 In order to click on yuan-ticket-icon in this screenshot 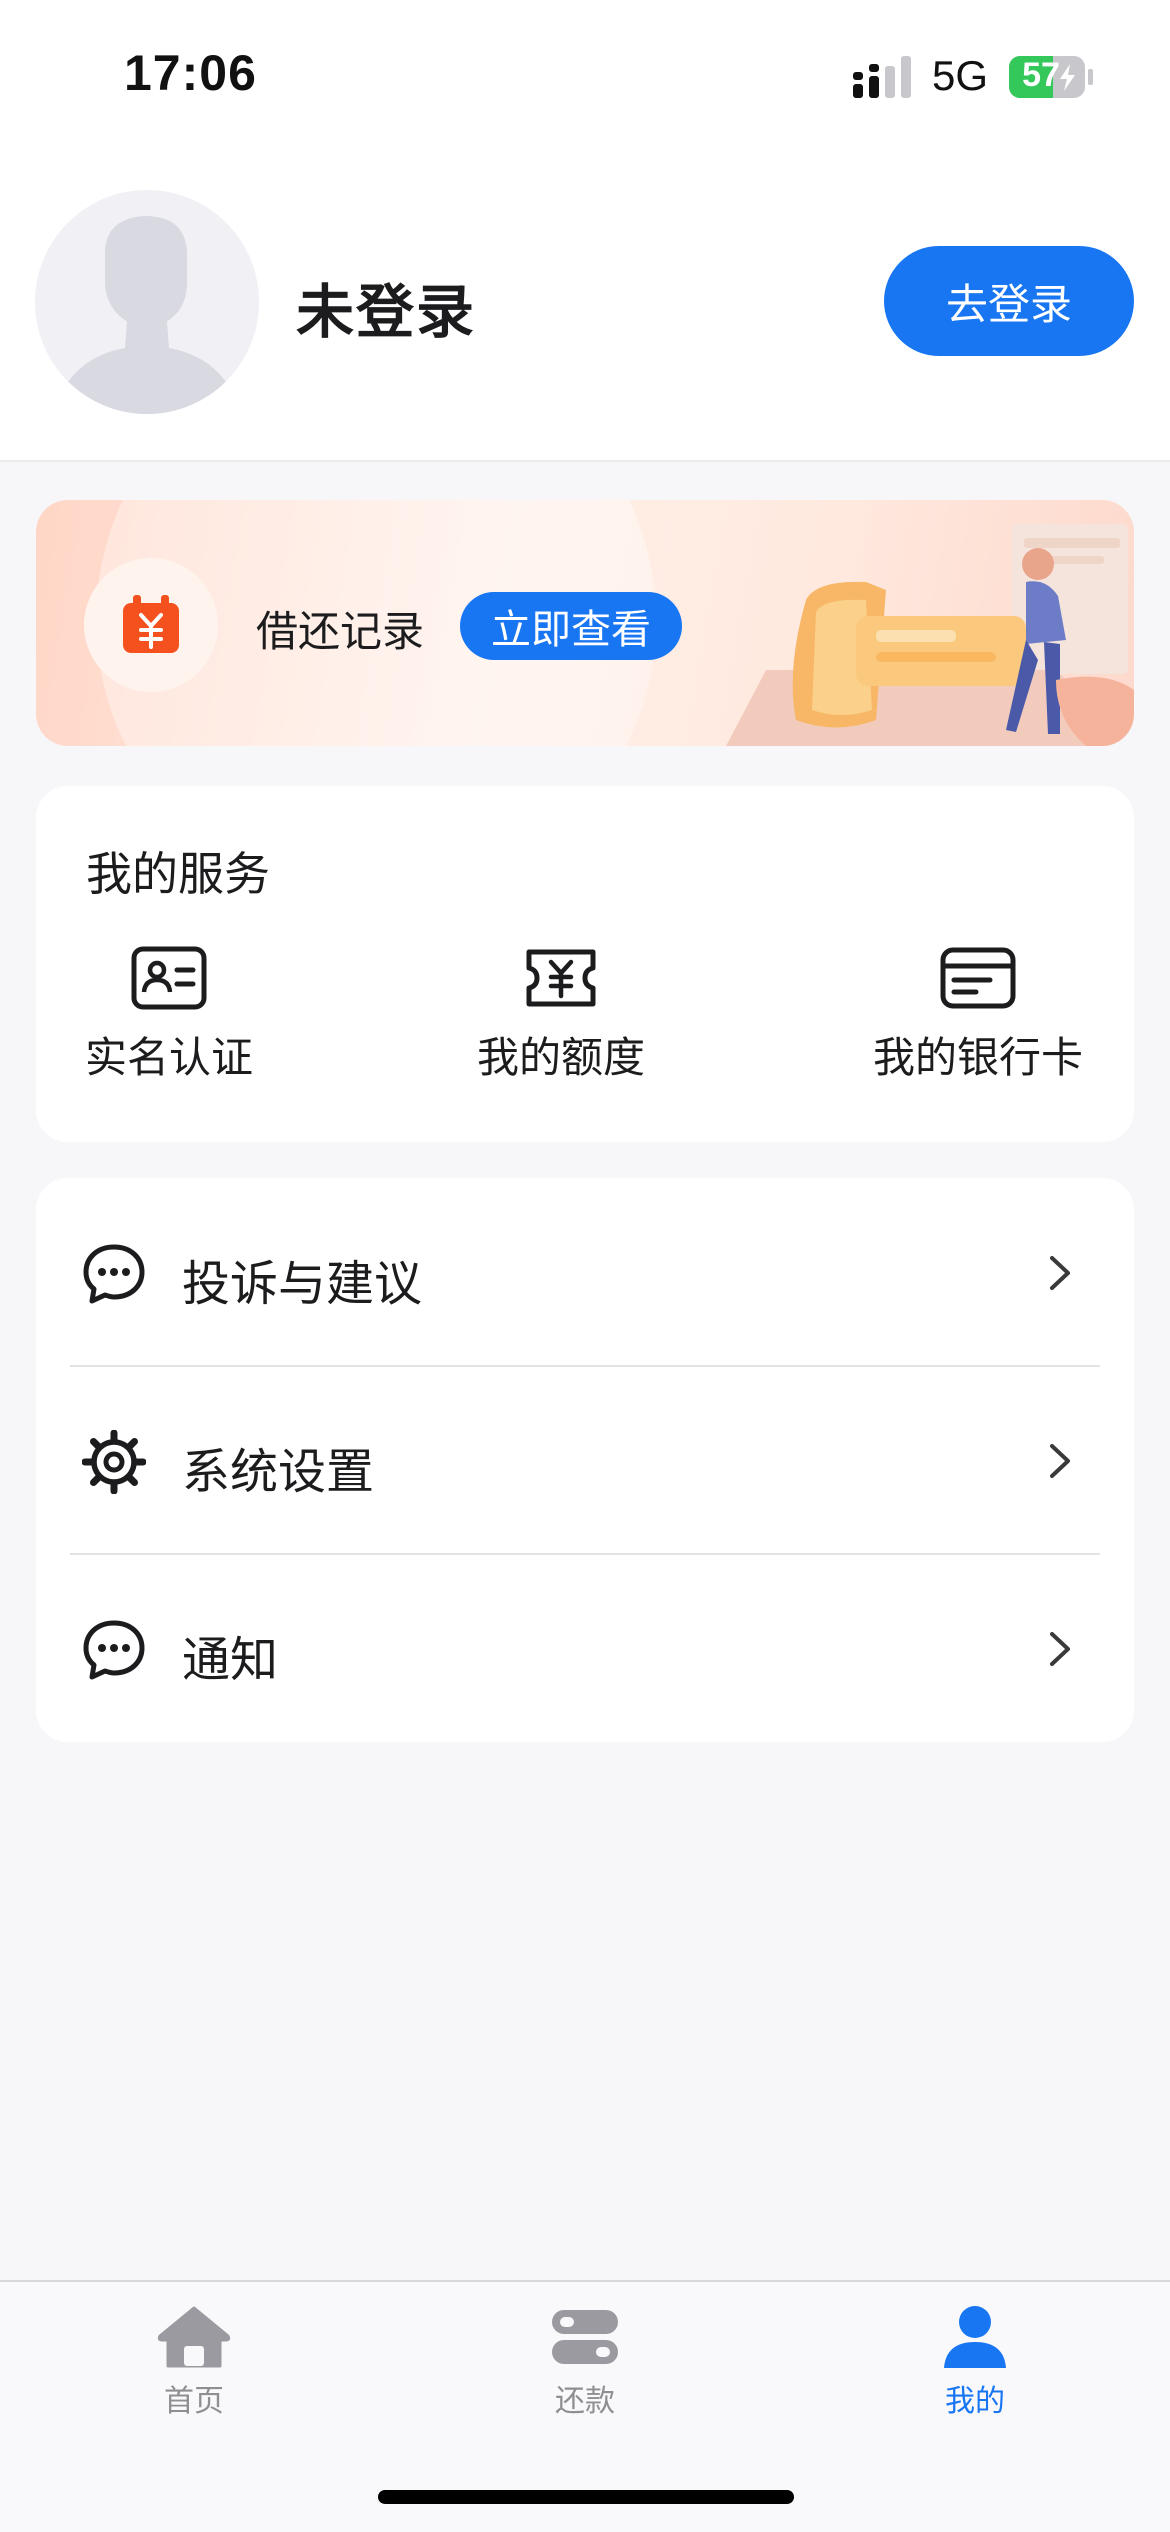, I will do `click(561, 978)`.